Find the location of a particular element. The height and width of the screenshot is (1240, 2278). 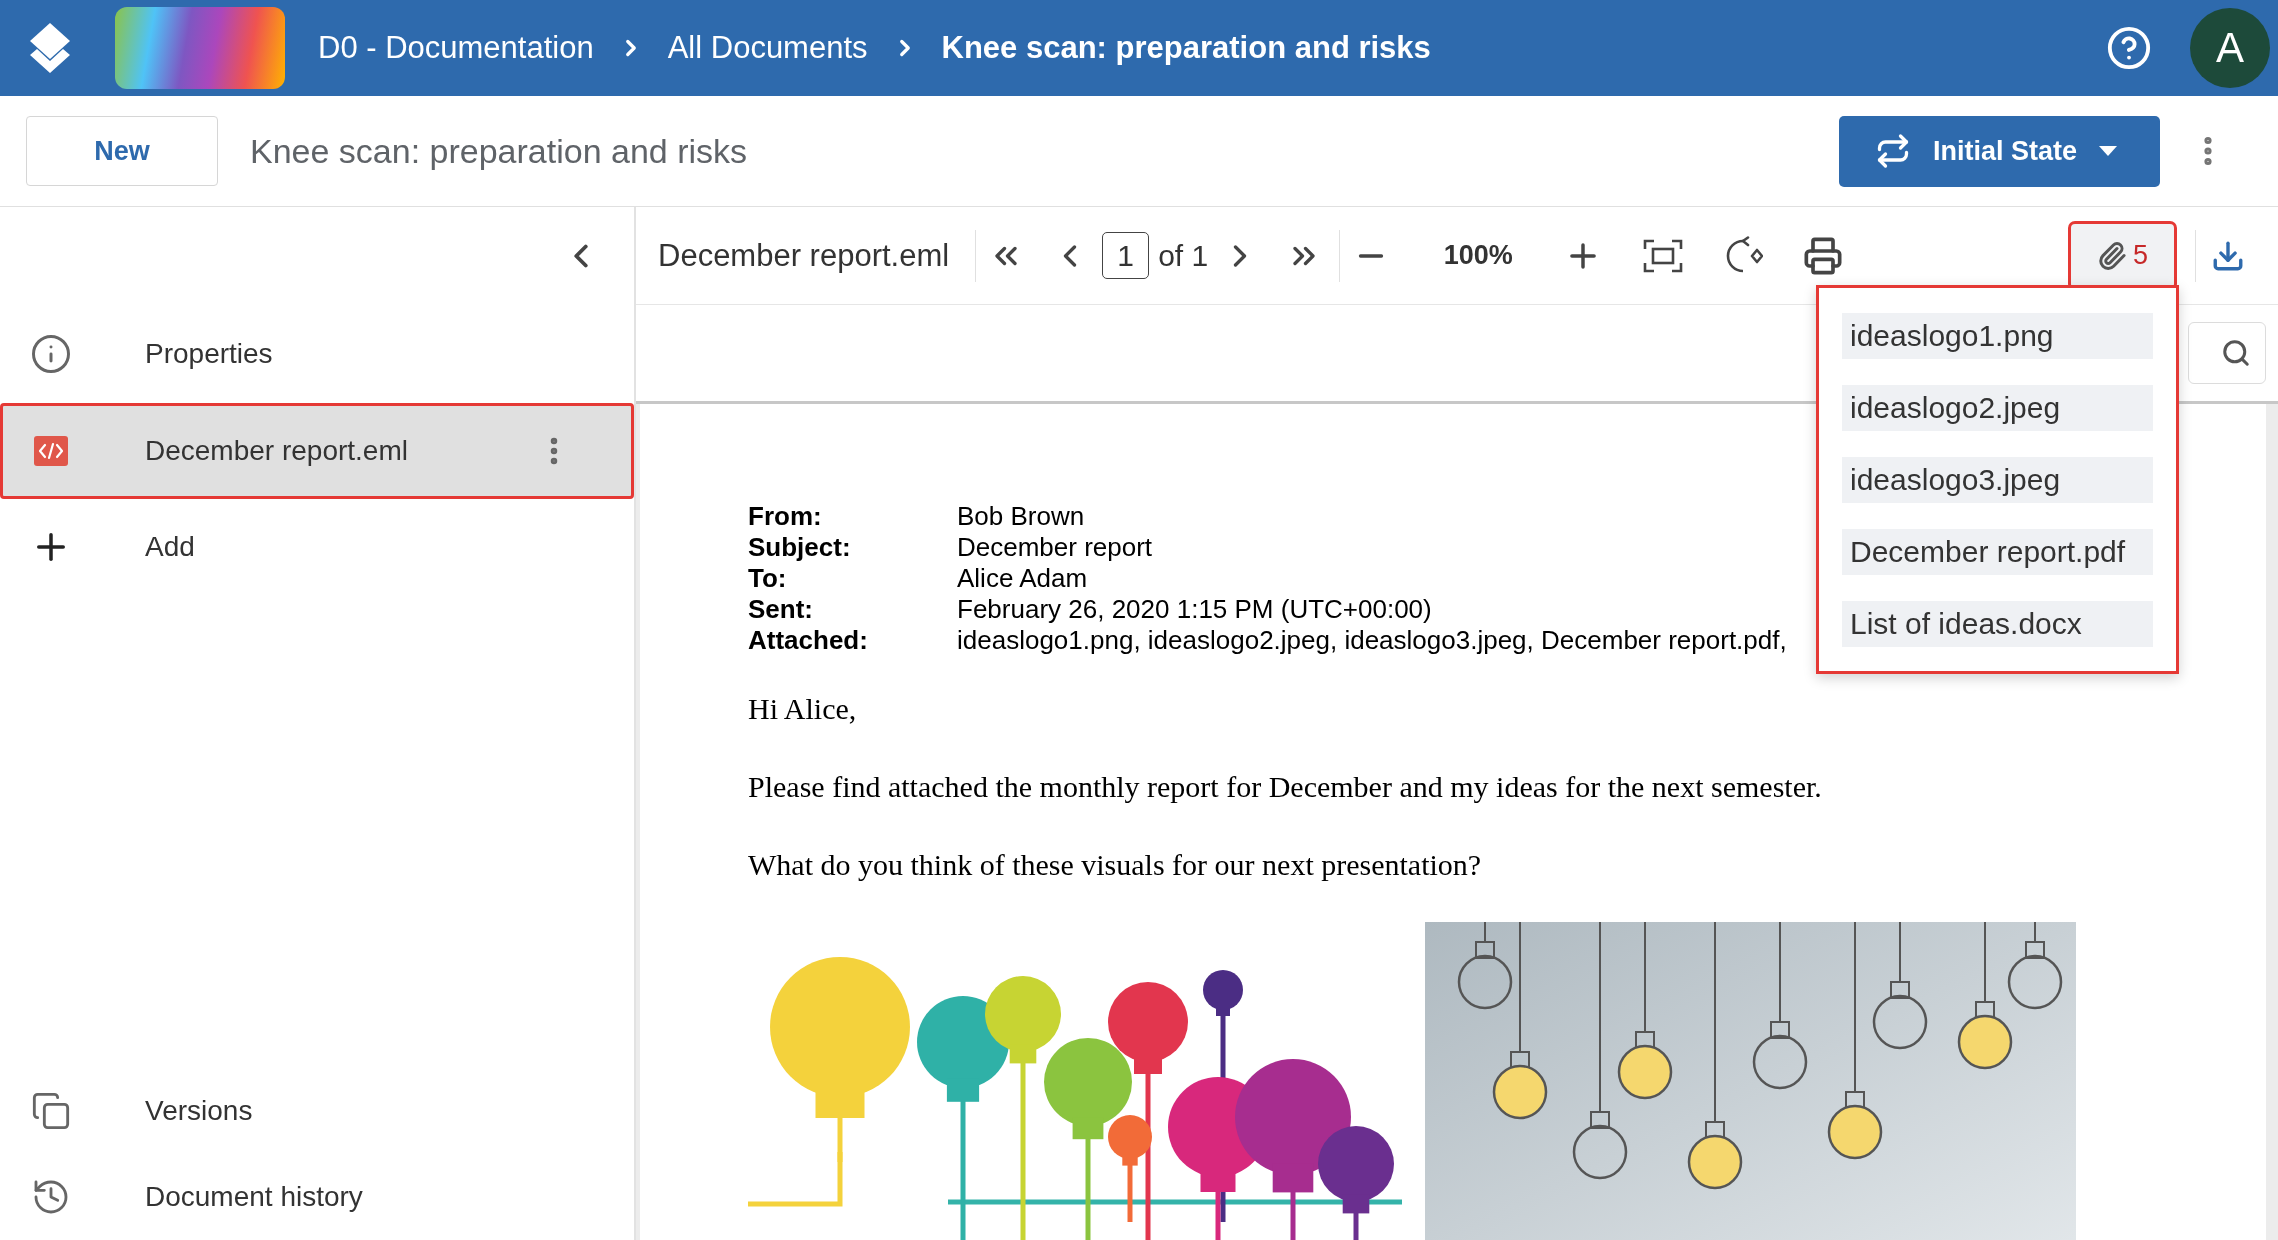

email-field-value: Bob Brown is located at coordinates (1021, 516).